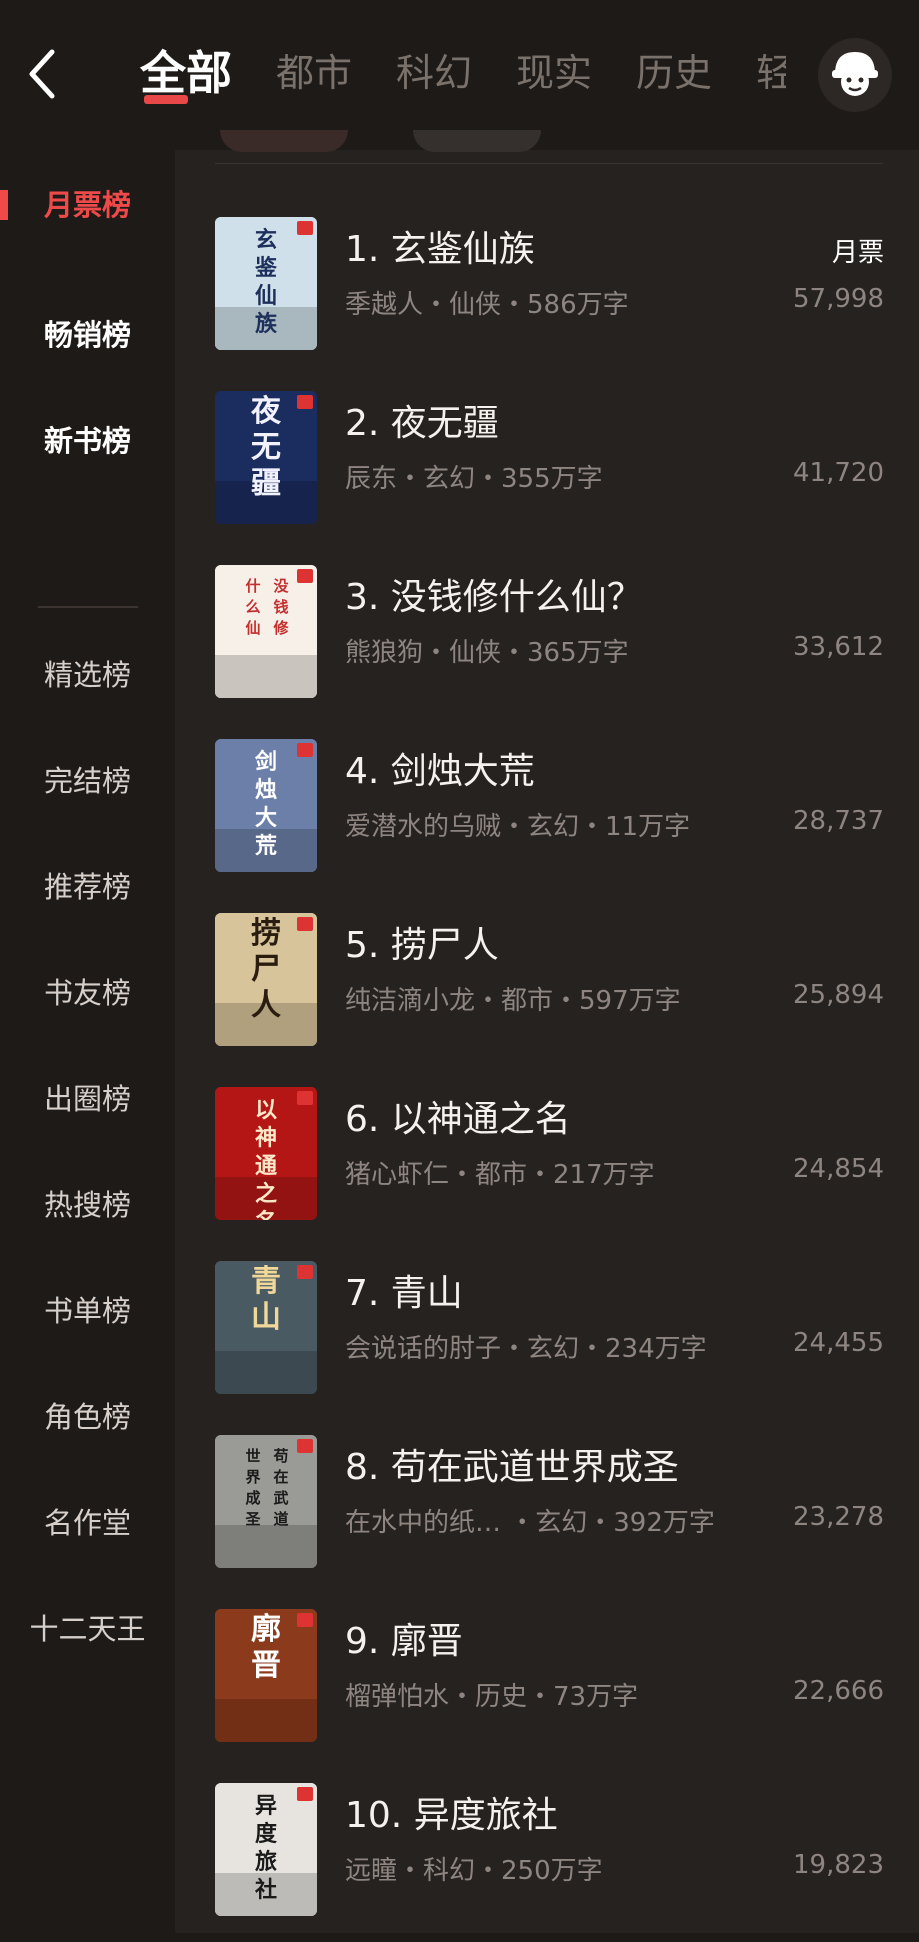  I want to click on svg-text: 什, so click(252, 586).